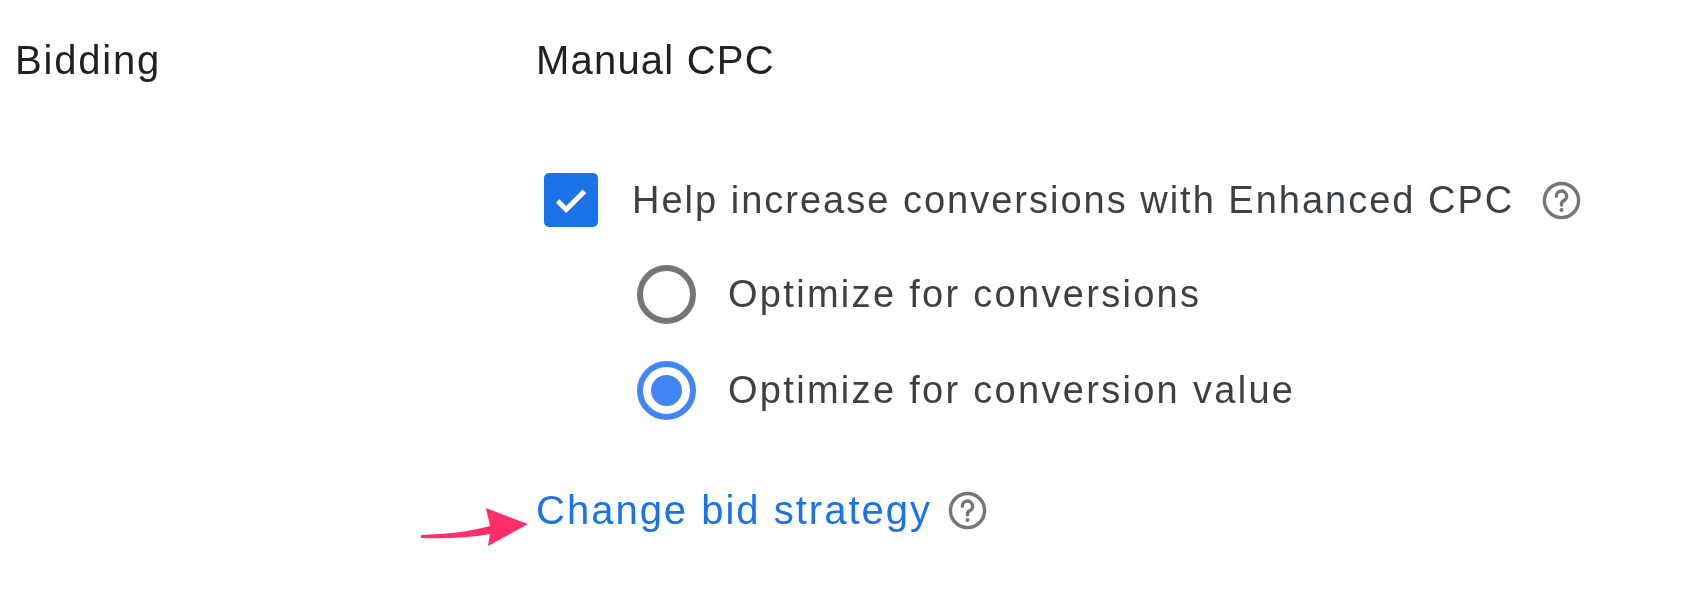 The image size is (1702, 614). What do you see at coordinates (571, 200) in the screenshot?
I see `checkbox` at bounding box center [571, 200].